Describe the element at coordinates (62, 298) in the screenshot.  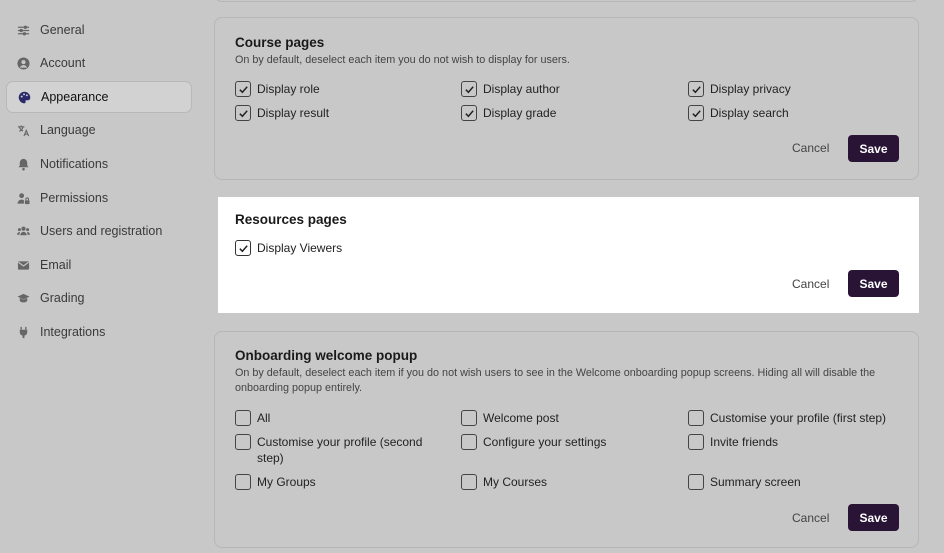
I see `sidebar-item-label: Grading` at that location.